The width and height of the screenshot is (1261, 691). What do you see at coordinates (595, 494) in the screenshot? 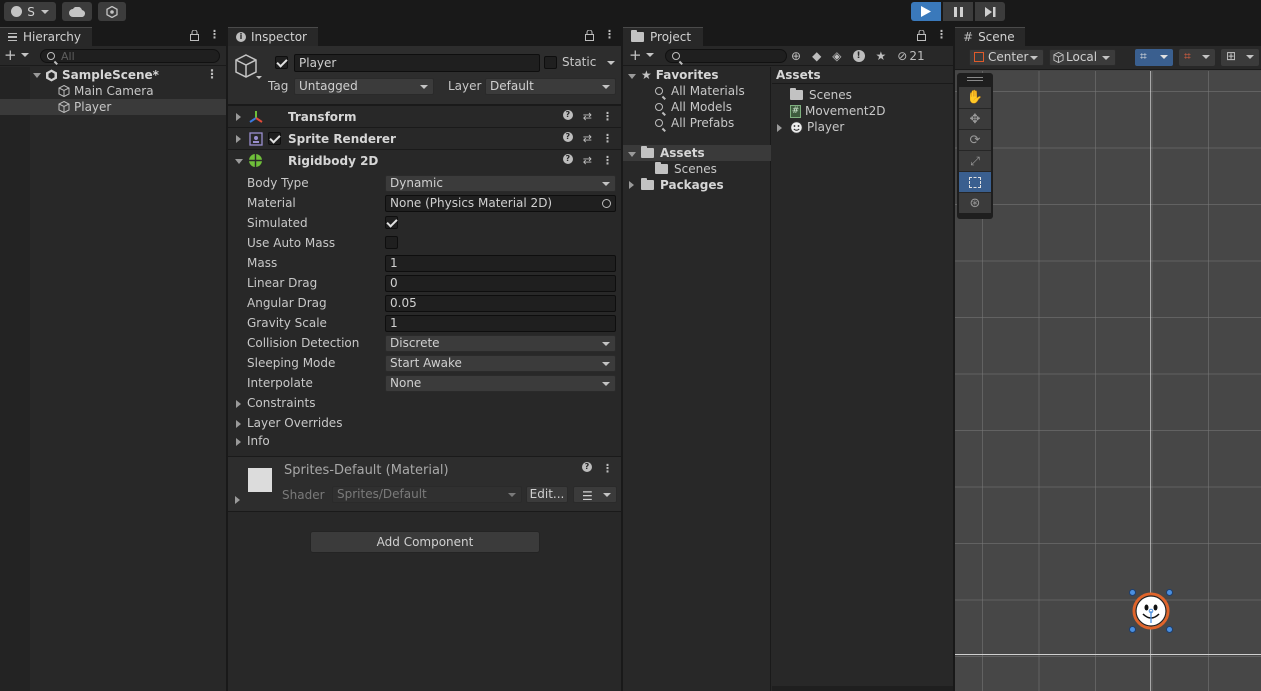
I see `shader-options-button: ☰` at bounding box center [595, 494].